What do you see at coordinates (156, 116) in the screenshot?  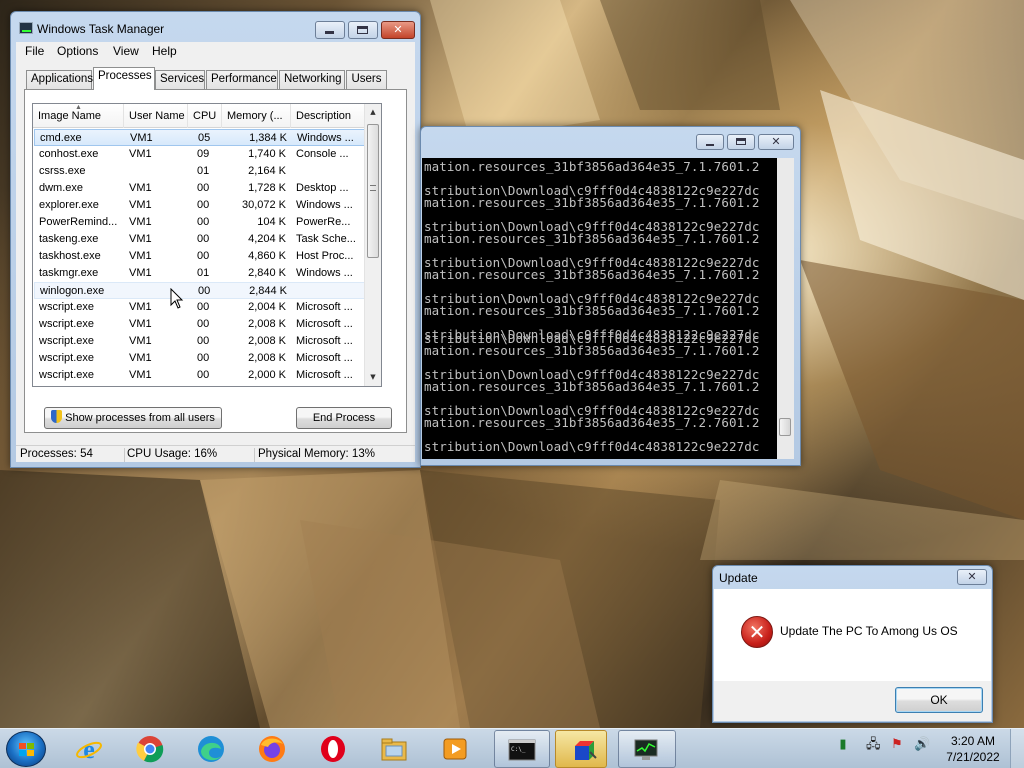 I see `column-user-name: User Name` at bounding box center [156, 116].